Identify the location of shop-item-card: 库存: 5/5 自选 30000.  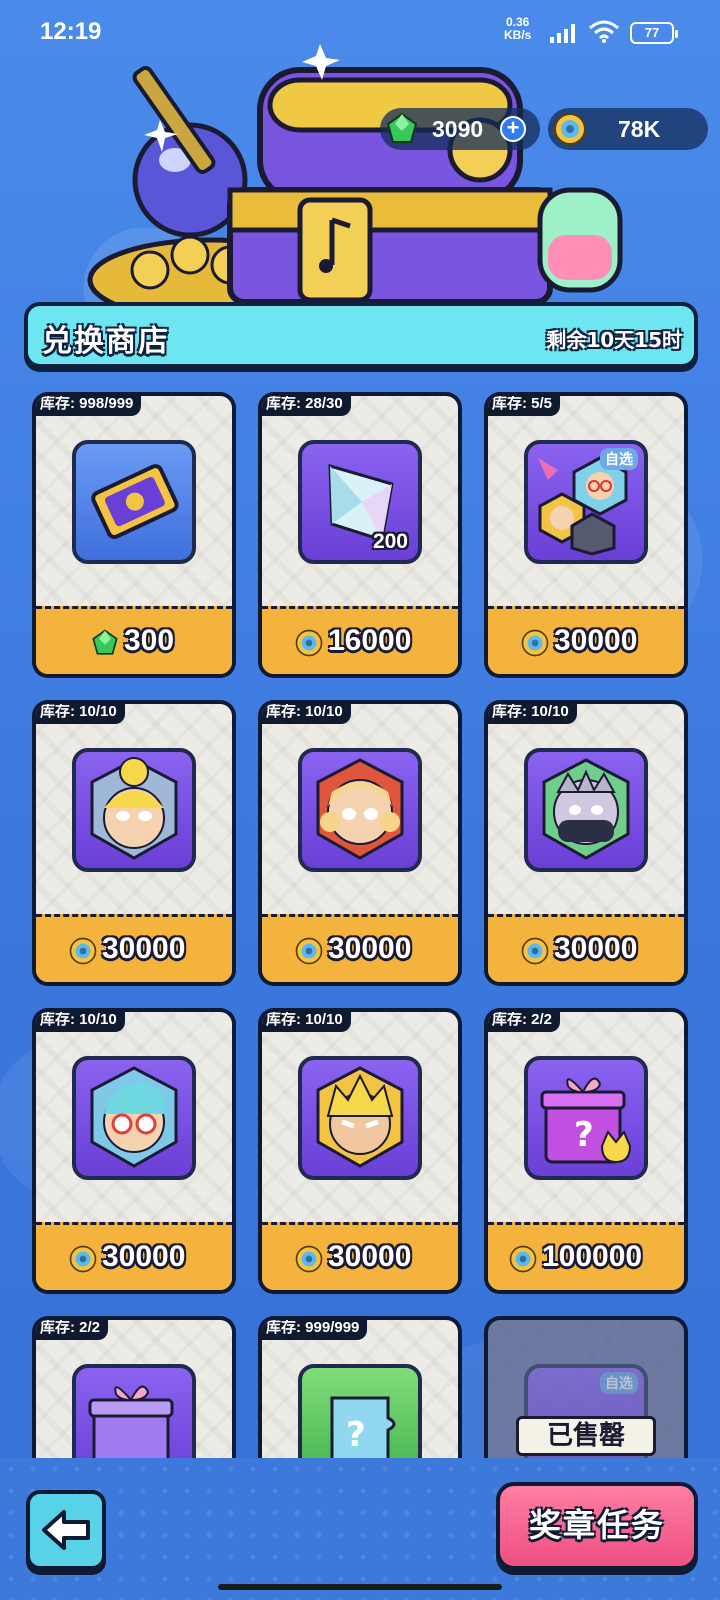
(586, 535).